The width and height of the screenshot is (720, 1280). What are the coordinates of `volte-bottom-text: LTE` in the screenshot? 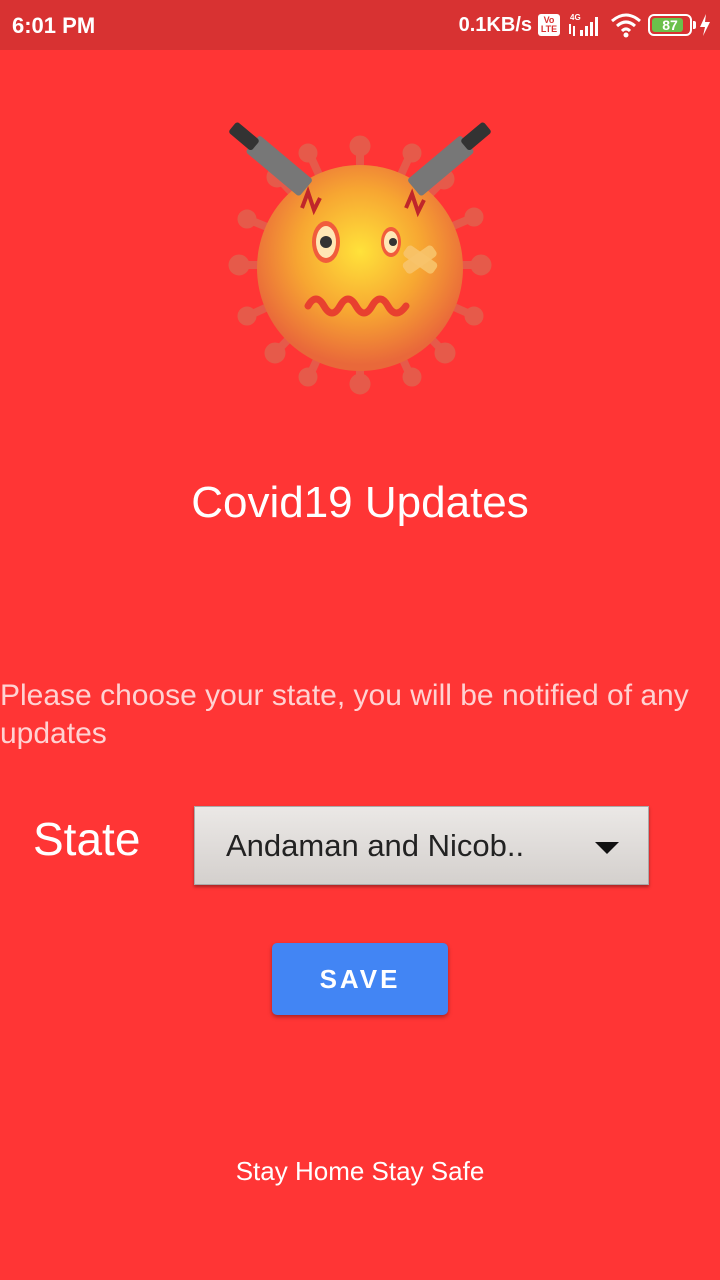 It's located at (549, 29).